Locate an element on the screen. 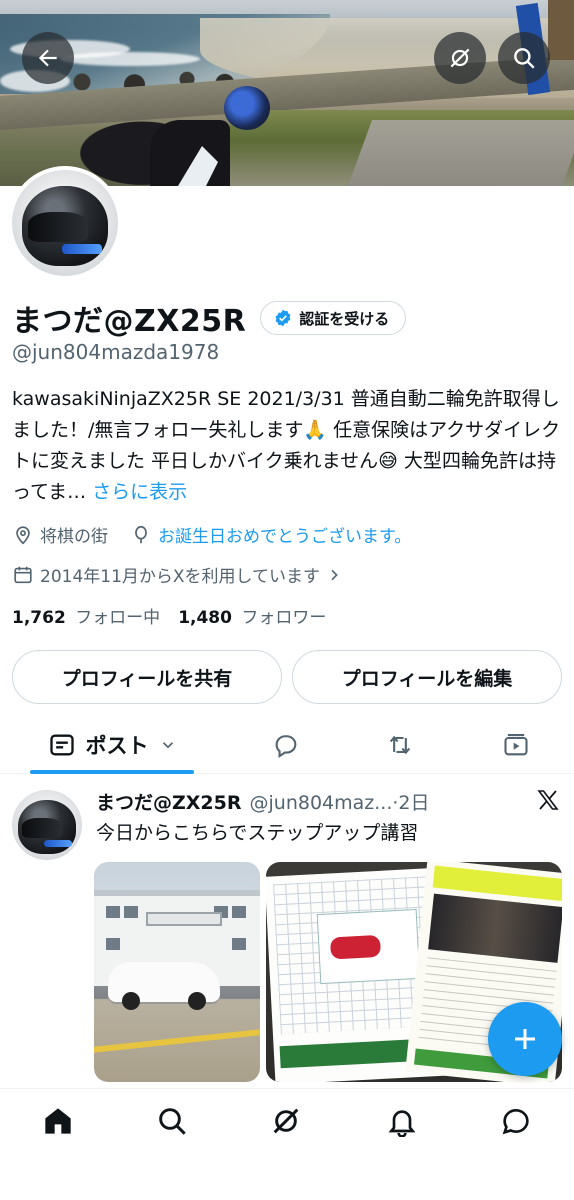 The height and width of the screenshot is (1200, 574). back-button is located at coordinates (48, 58).